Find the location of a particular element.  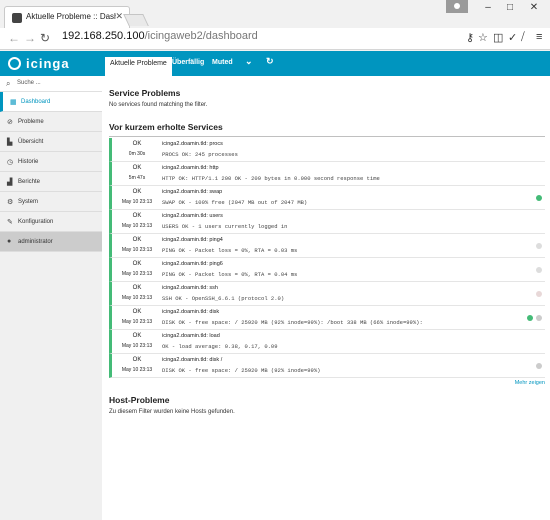

sidebar-item-konfiguration: ✎ Konfiguration is located at coordinates (51, 222).